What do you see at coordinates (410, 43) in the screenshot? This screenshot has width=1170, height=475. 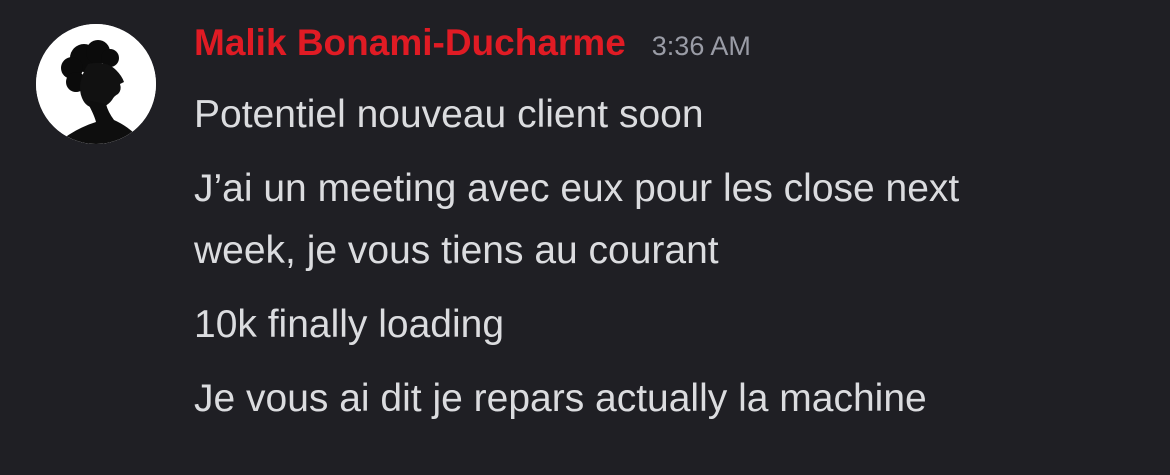 I see `username: Malik Bonami-Ducharme` at bounding box center [410, 43].